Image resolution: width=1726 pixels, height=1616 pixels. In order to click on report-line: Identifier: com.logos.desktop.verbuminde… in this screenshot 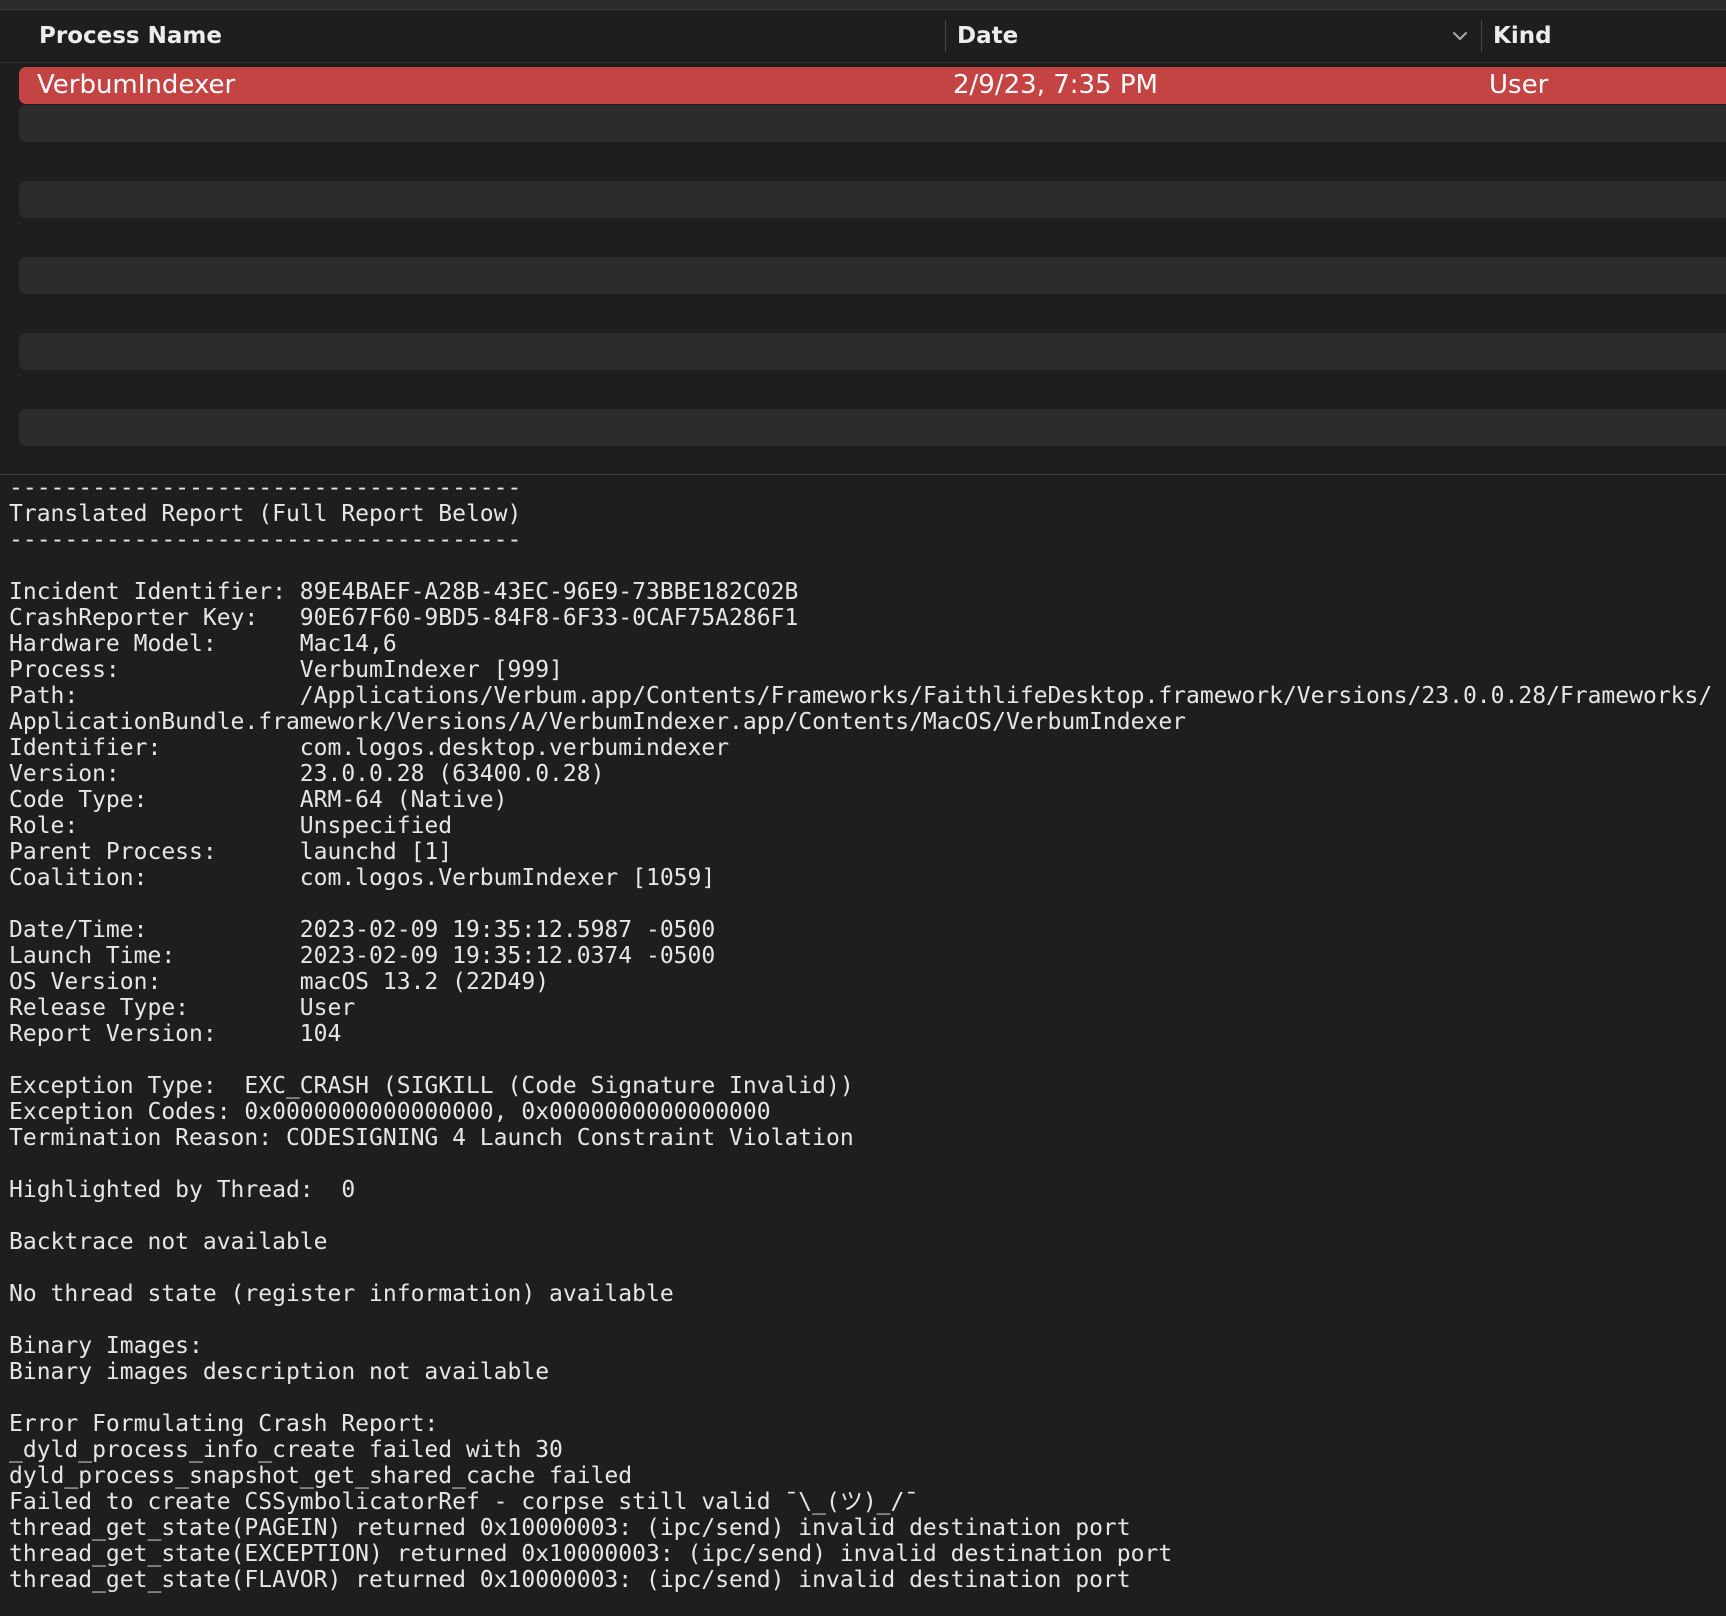, I will do `click(369, 748)`.